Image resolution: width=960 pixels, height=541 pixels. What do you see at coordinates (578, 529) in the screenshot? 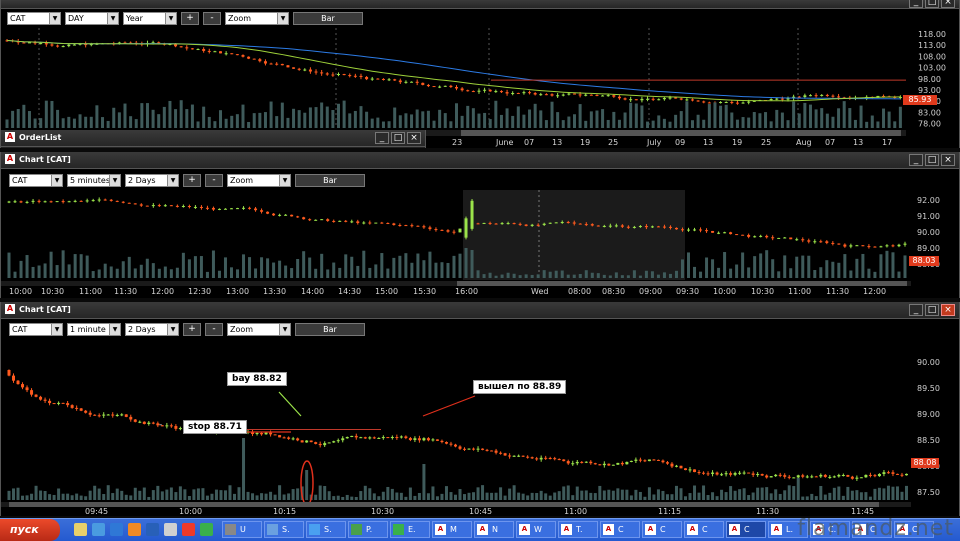
I see `taskbar-task-button: A T.` at bounding box center [578, 529].